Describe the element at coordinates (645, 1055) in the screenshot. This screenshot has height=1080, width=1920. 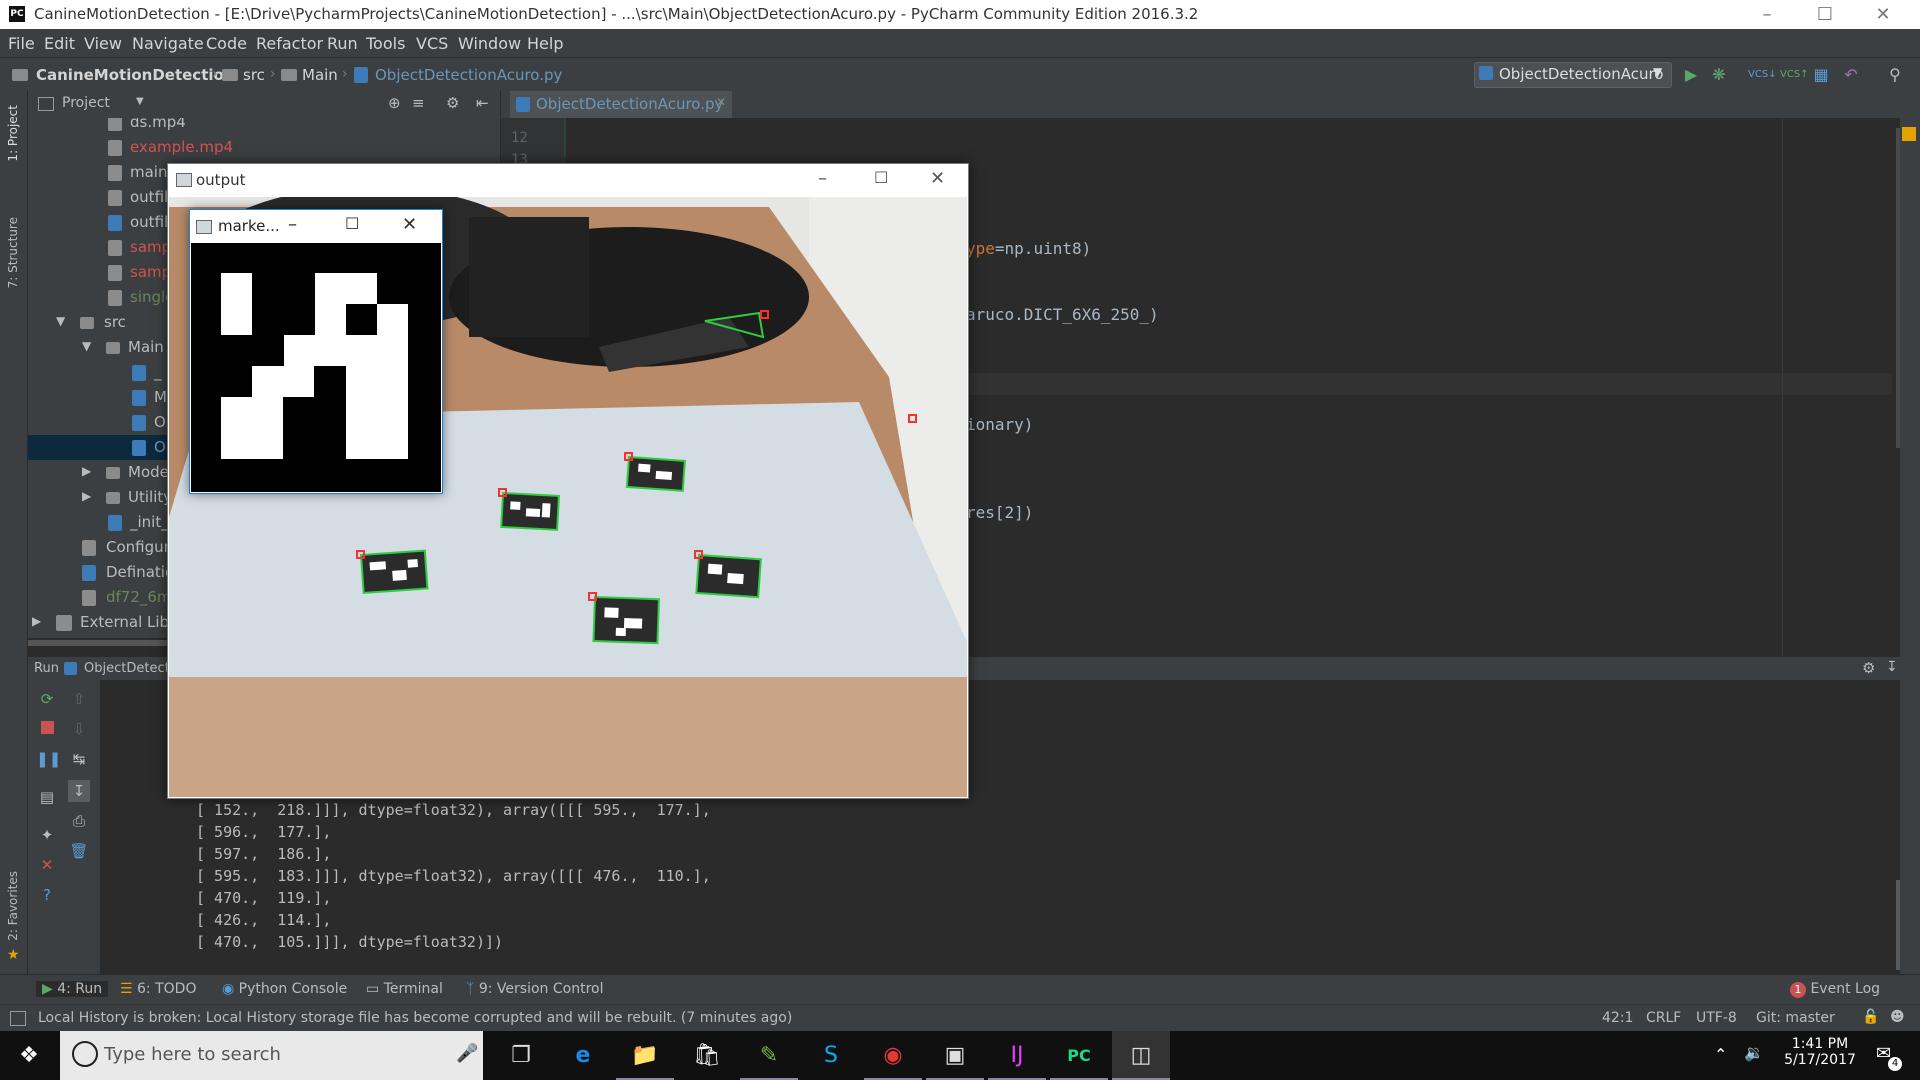
I see `file-explorer-icon: 📁` at that location.